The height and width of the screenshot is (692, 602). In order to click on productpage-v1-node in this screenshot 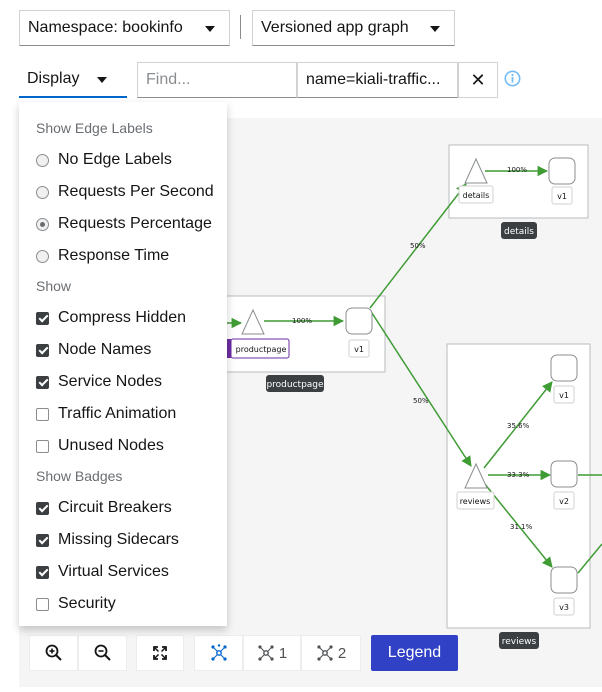, I will do `click(359, 321)`.